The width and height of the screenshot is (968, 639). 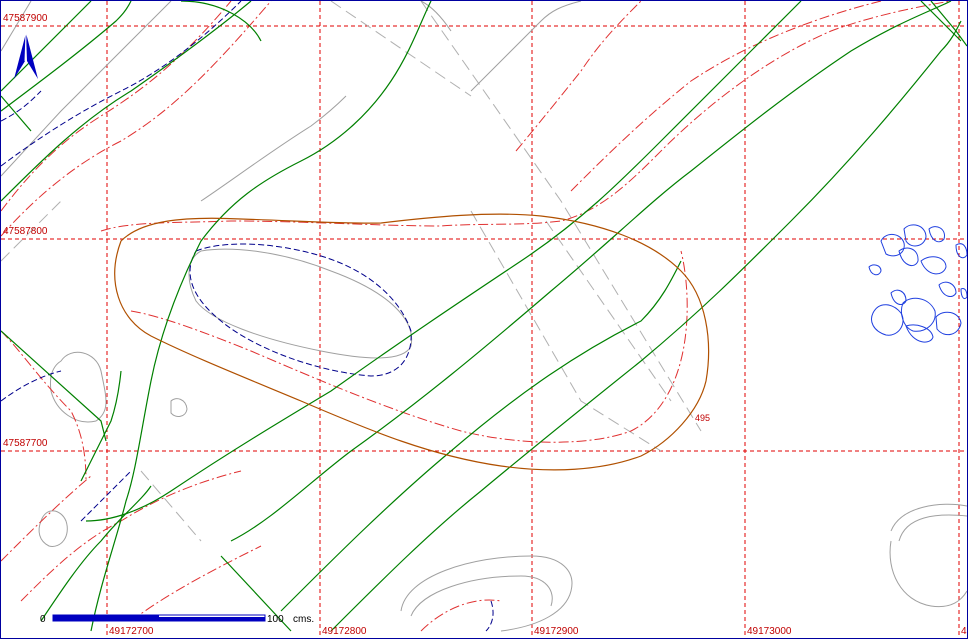 I want to click on grid-label-y: 47587800, so click(x=25, y=231).